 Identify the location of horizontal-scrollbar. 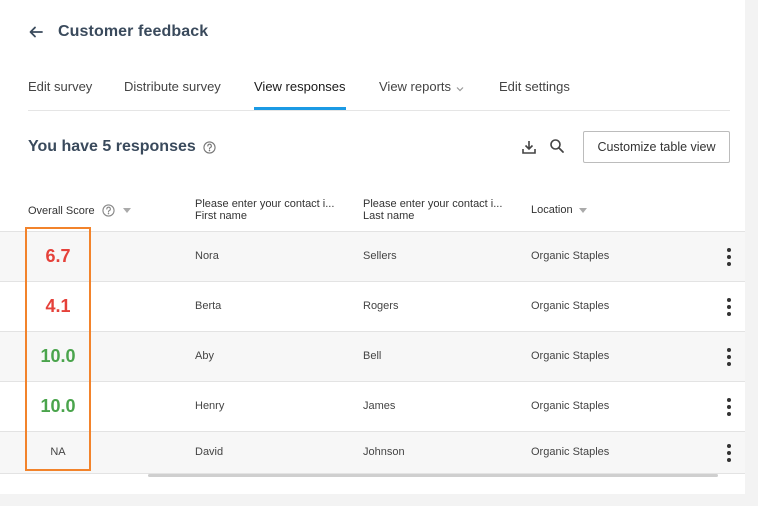
(433, 475).